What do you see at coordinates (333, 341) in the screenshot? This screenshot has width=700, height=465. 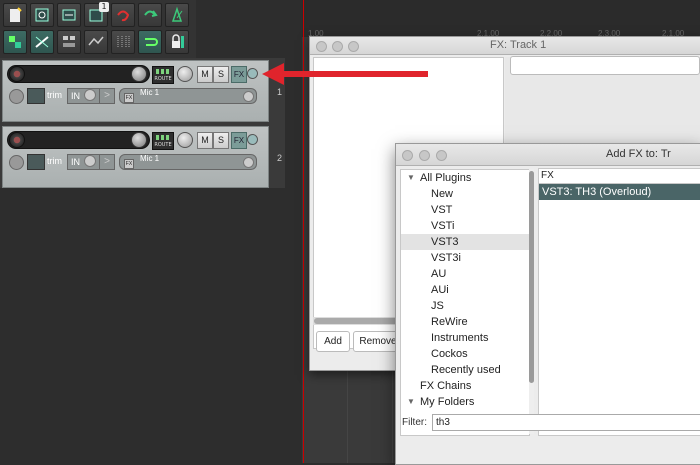 I see `add-button: Add` at bounding box center [333, 341].